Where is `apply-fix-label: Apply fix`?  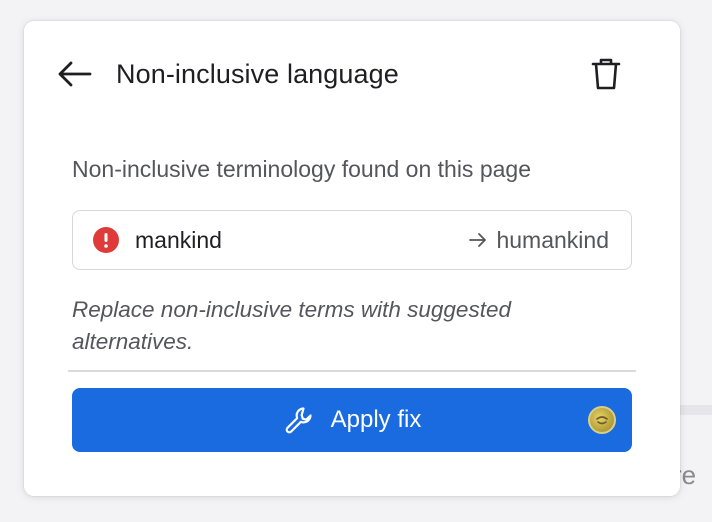 apply-fix-label: Apply fix is located at coordinates (376, 419).